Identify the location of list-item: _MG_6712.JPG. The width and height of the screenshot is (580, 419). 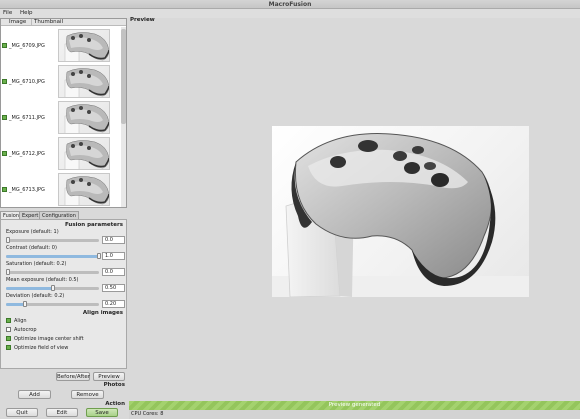
(61, 153).